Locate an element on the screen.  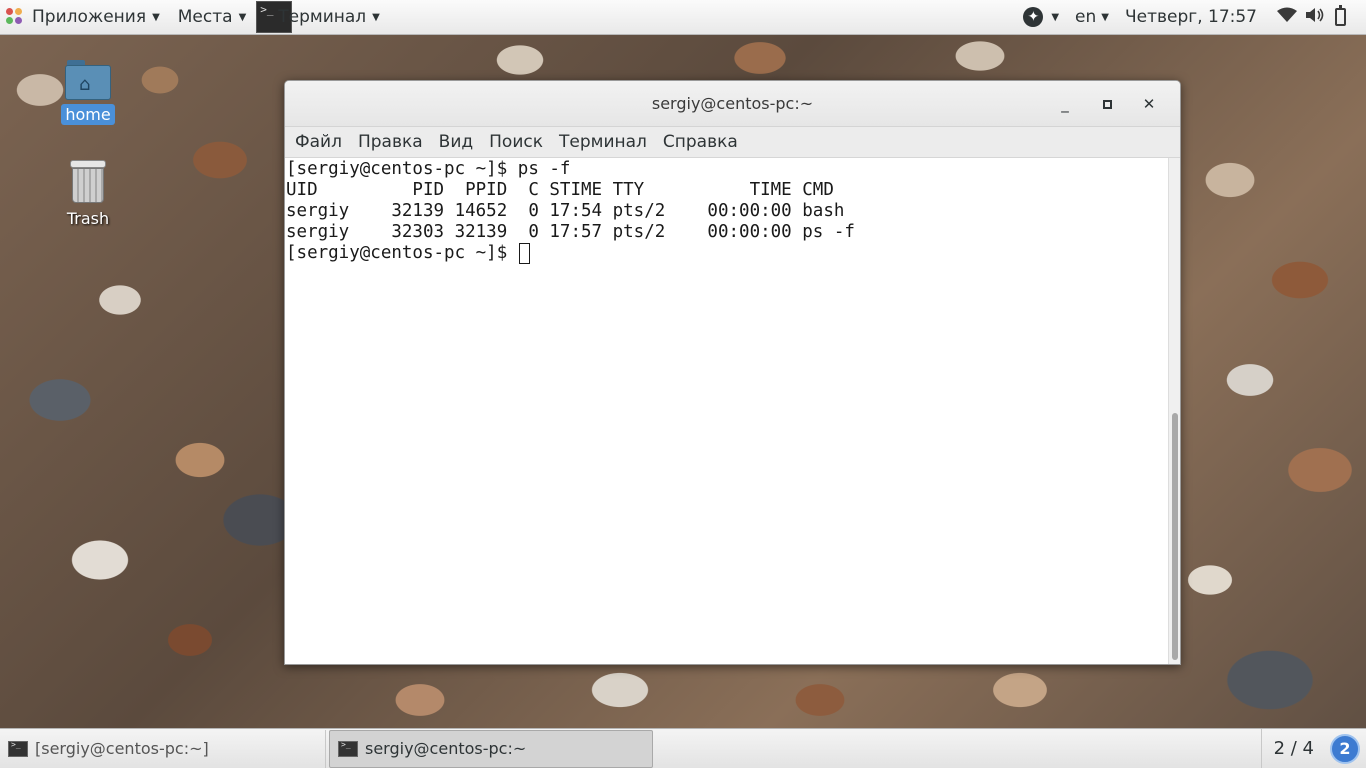
close-button: ✕ is located at coordinates (1149, 104).